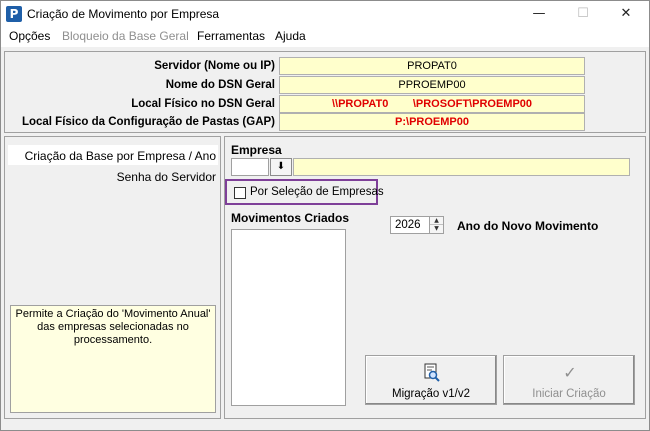 This screenshot has width=650, height=431. Describe the element at coordinates (220, 85) in the screenshot. I see `dsn-name-label: Nome do DSN Geral` at that location.